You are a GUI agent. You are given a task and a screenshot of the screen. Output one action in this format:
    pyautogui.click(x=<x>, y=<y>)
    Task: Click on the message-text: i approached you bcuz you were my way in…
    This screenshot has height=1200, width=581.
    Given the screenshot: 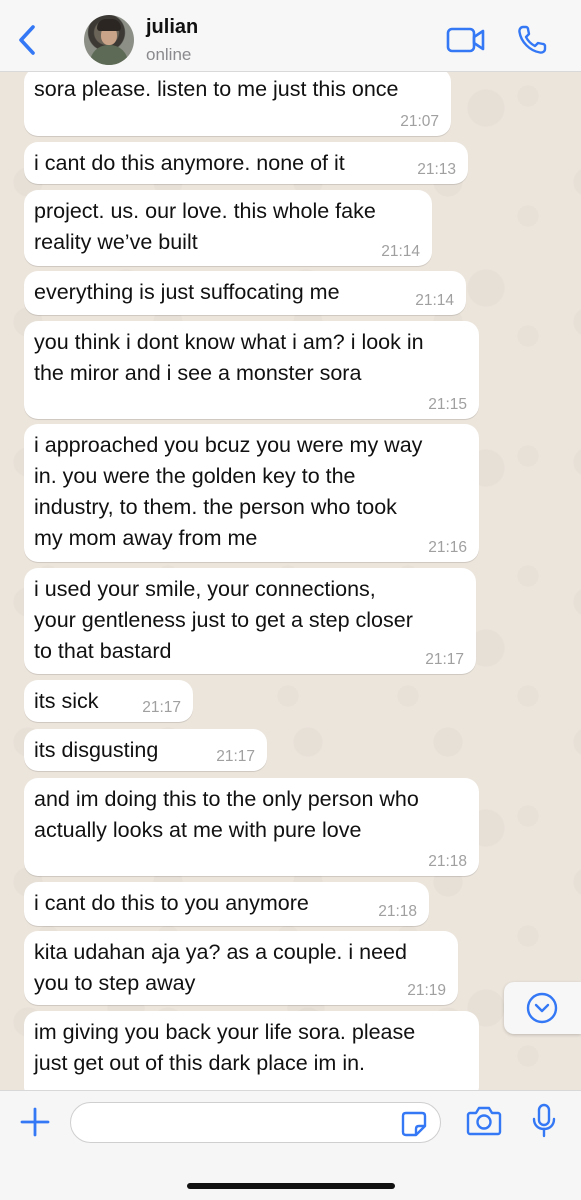 What is the action you would take?
    pyautogui.click(x=228, y=491)
    